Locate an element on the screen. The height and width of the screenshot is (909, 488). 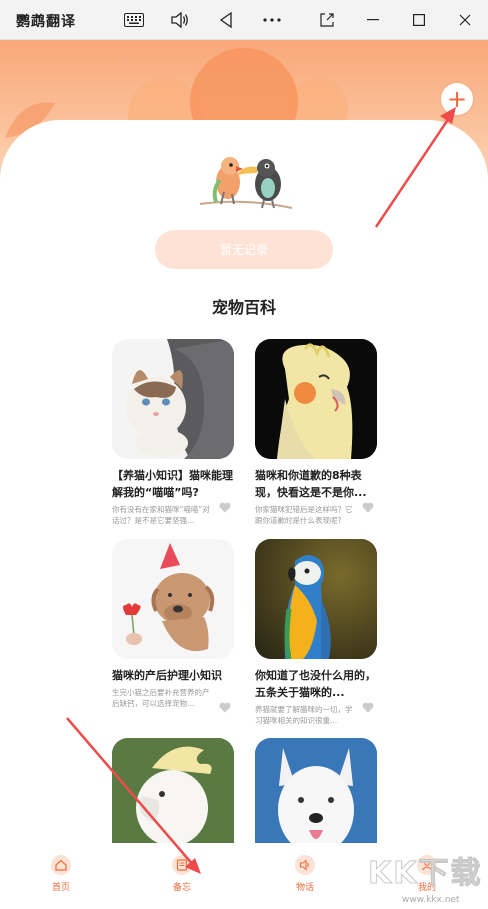
card-title: 猫咪的产后护理小知识 is located at coordinates (167, 675).